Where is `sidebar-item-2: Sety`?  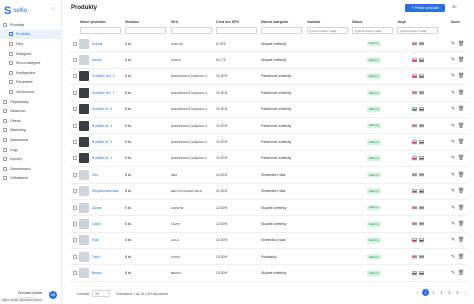 sidebar-item-2: Sety is located at coordinates (31, 44).